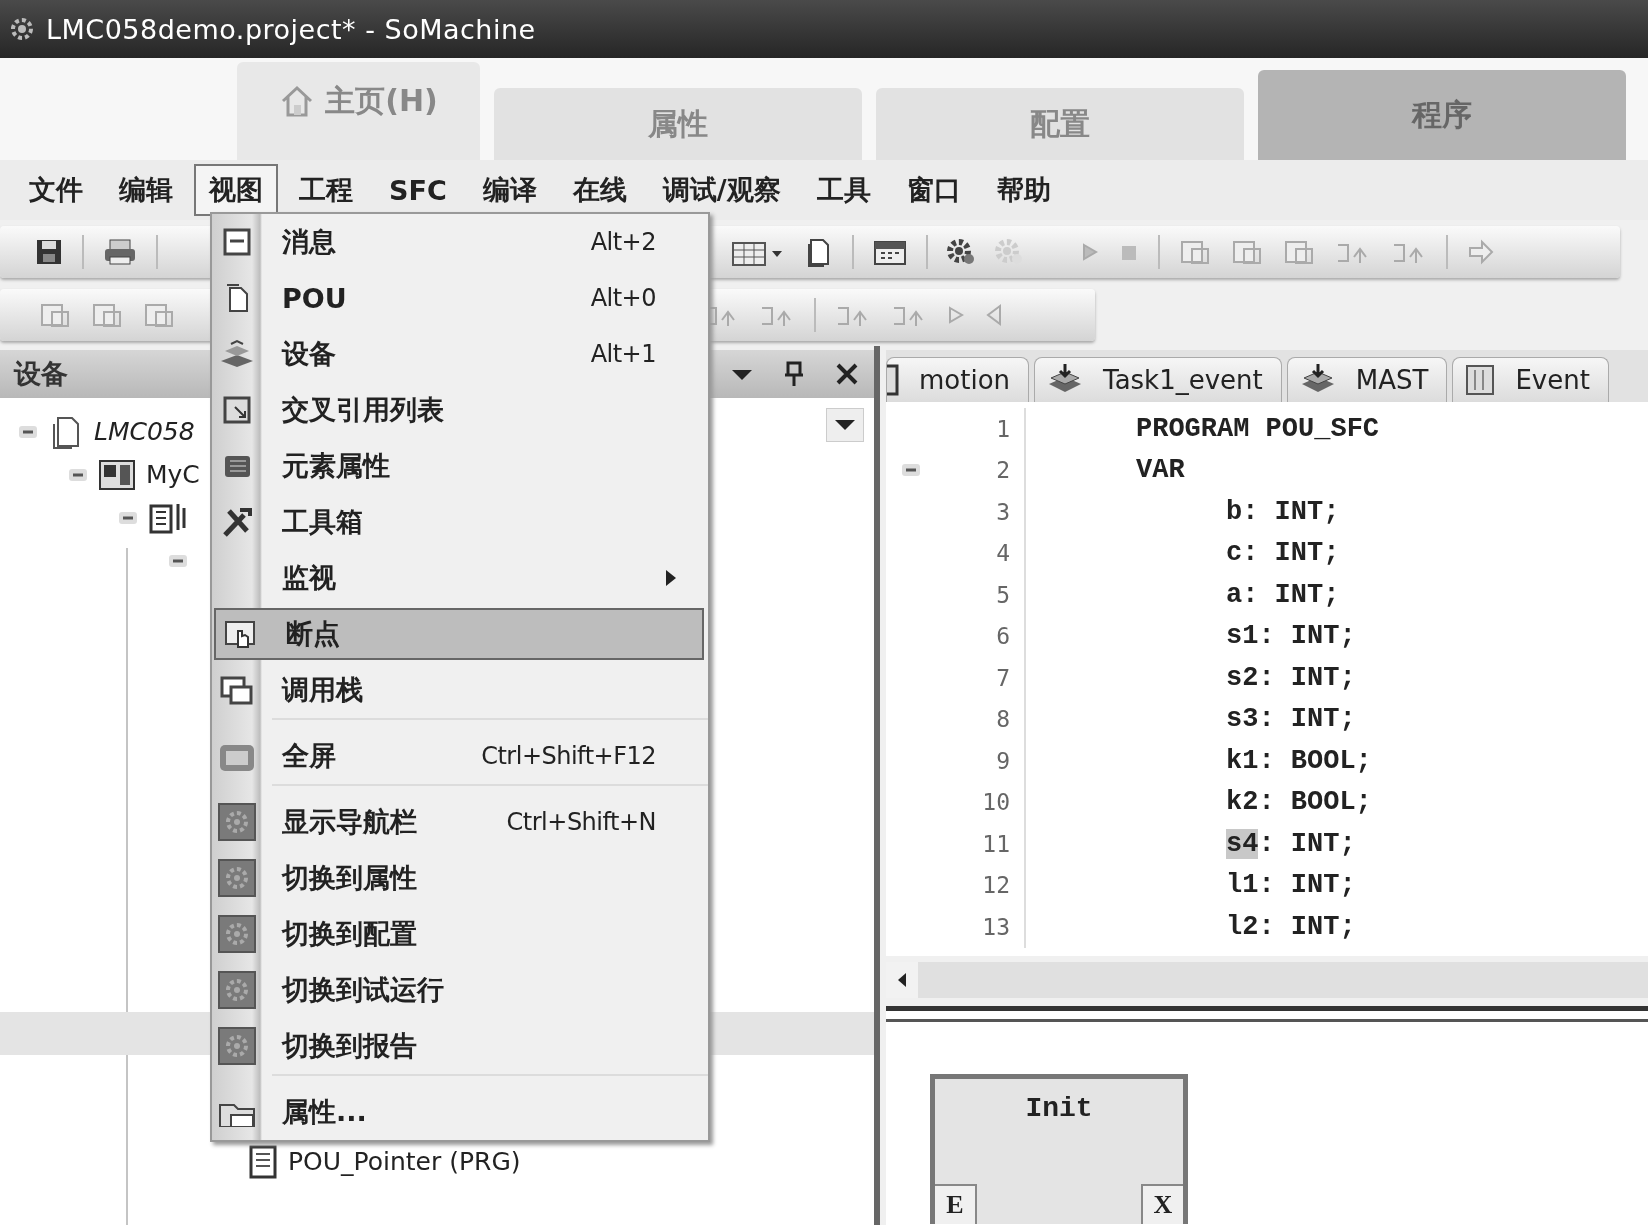 This screenshot has height=1225, width=1648. Describe the element at coordinates (1530, 379) in the screenshot. I see `editor-tab: Event` at that location.